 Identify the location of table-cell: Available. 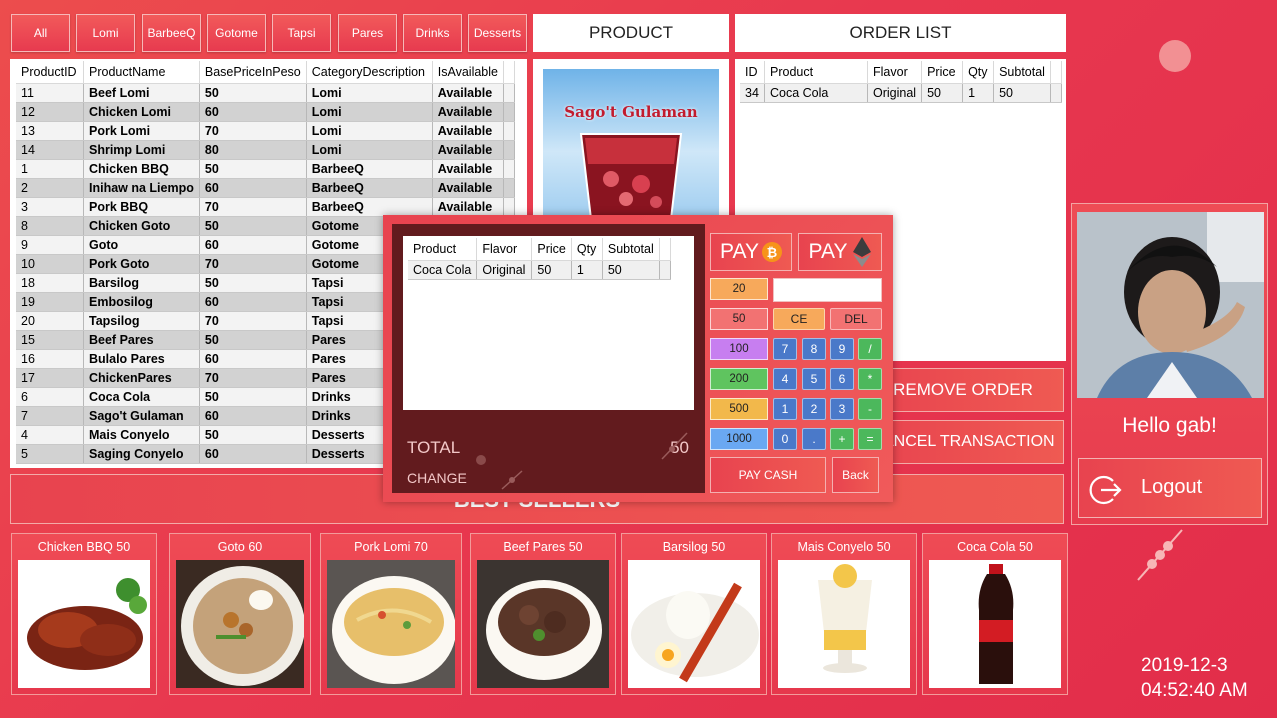
(468, 131).